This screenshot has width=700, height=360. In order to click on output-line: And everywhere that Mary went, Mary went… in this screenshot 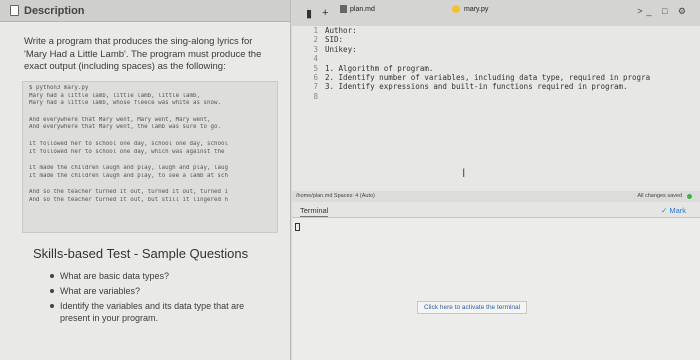, I will do `click(120, 119)`.